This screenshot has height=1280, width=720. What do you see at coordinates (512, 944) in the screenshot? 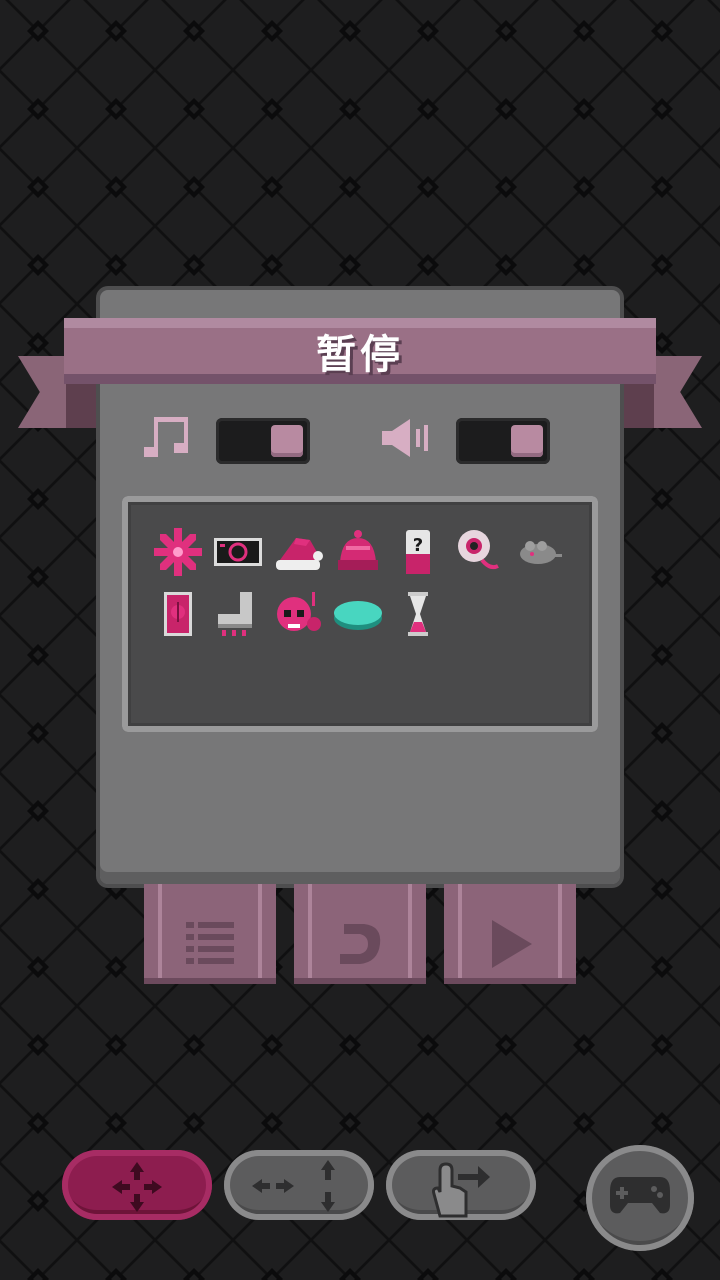
I see `play-icon` at bounding box center [512, 944].